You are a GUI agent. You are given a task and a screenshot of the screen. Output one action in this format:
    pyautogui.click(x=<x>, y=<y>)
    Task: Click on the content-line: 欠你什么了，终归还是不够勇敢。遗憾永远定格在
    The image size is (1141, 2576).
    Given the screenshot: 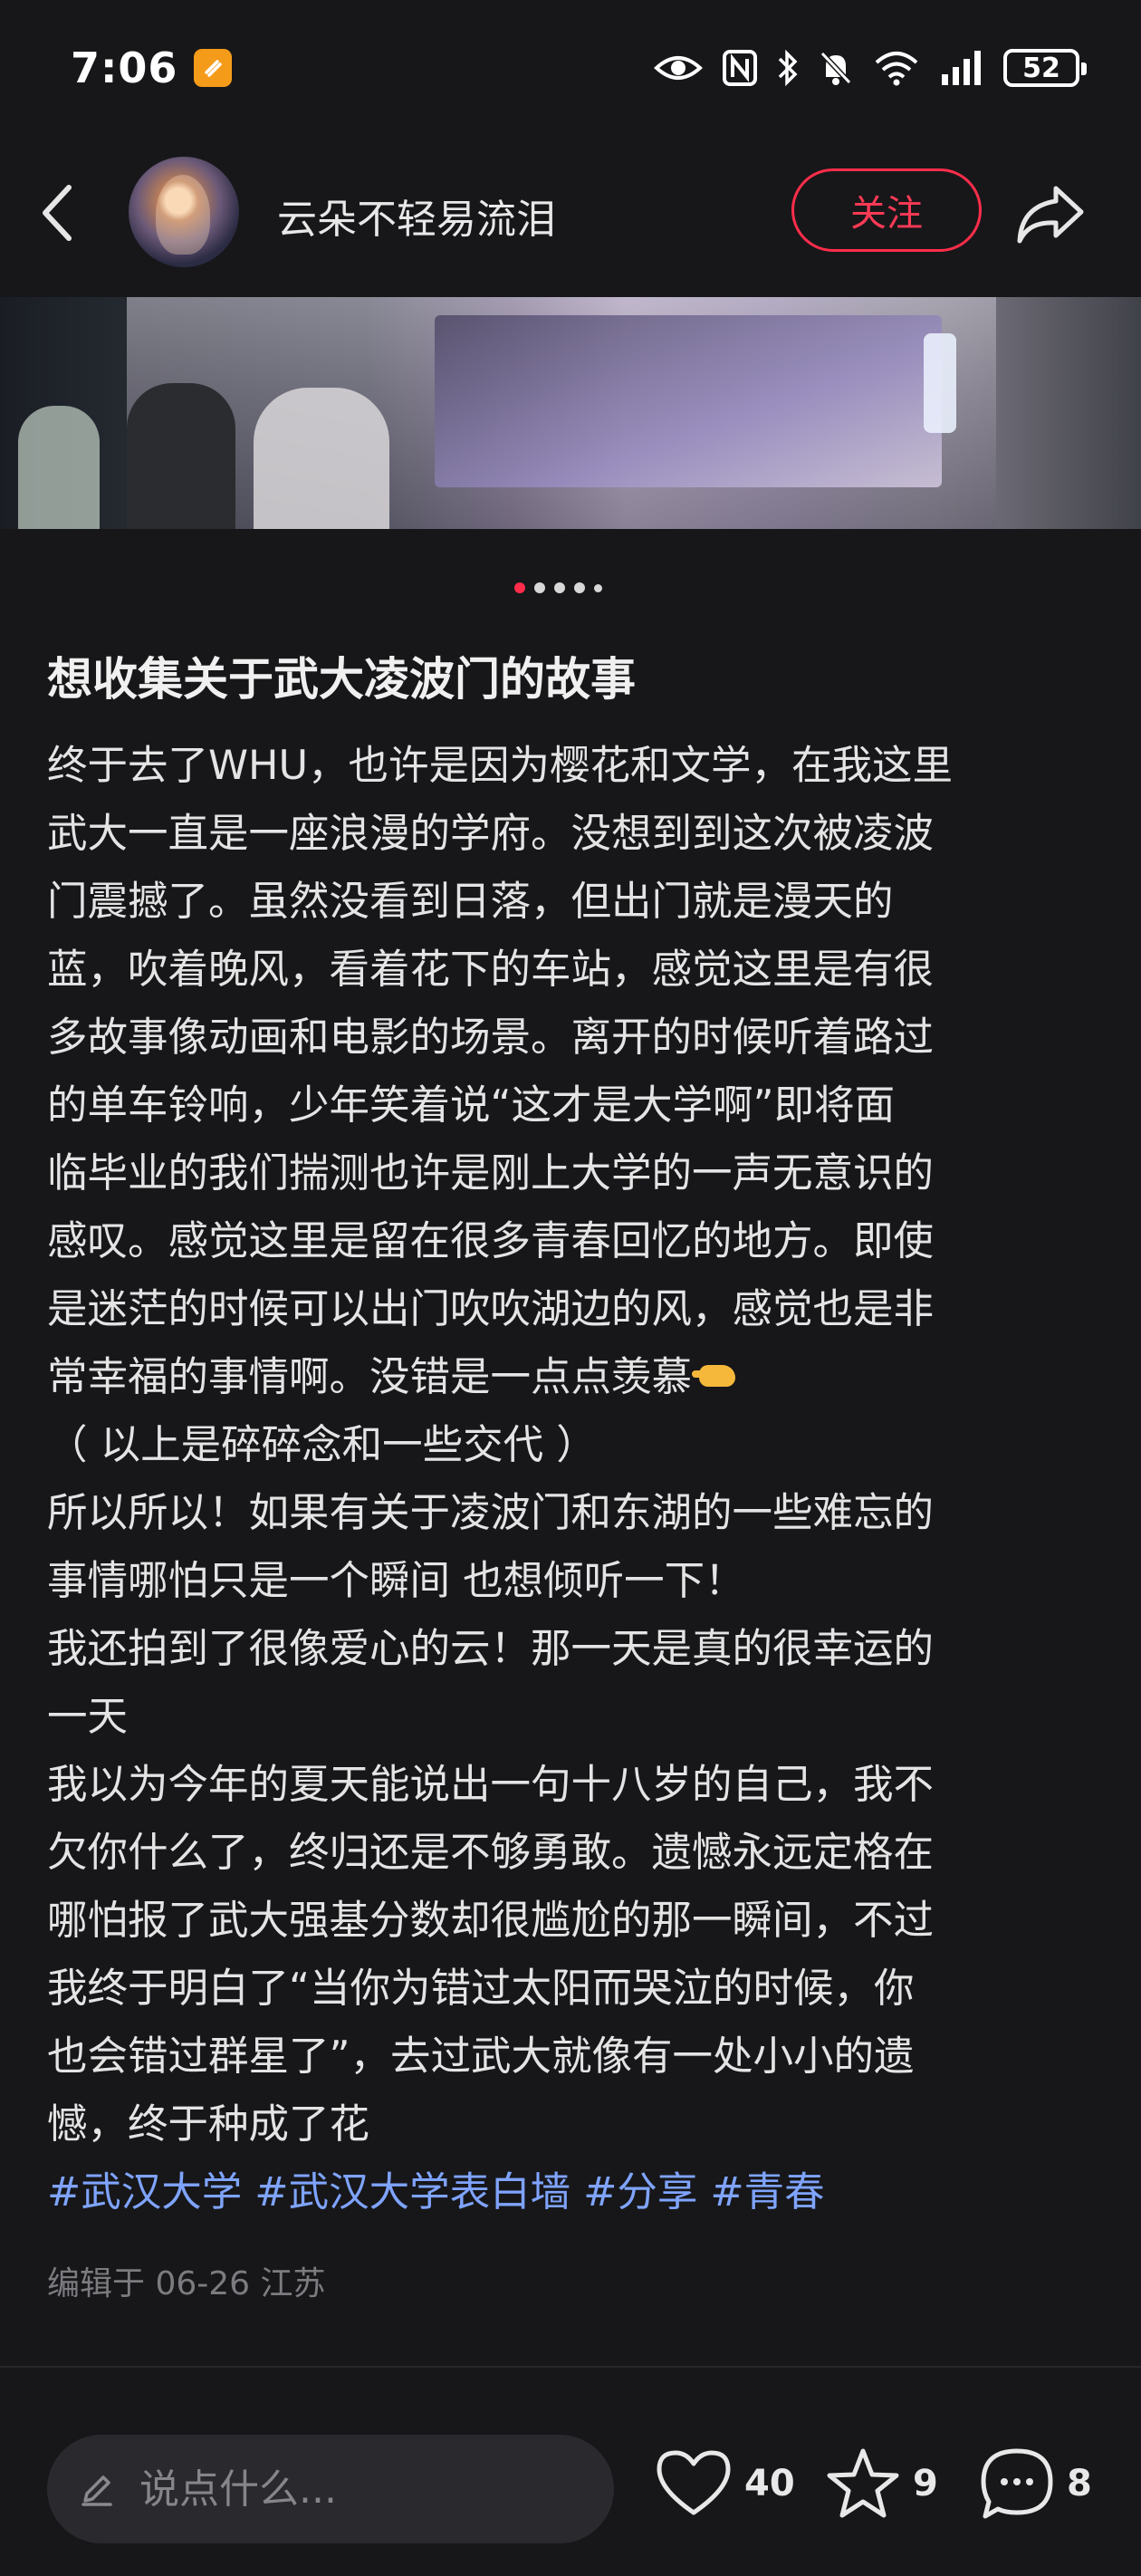 What is the action you would take?
    pyautogui.click(x=491, y=1853)
    